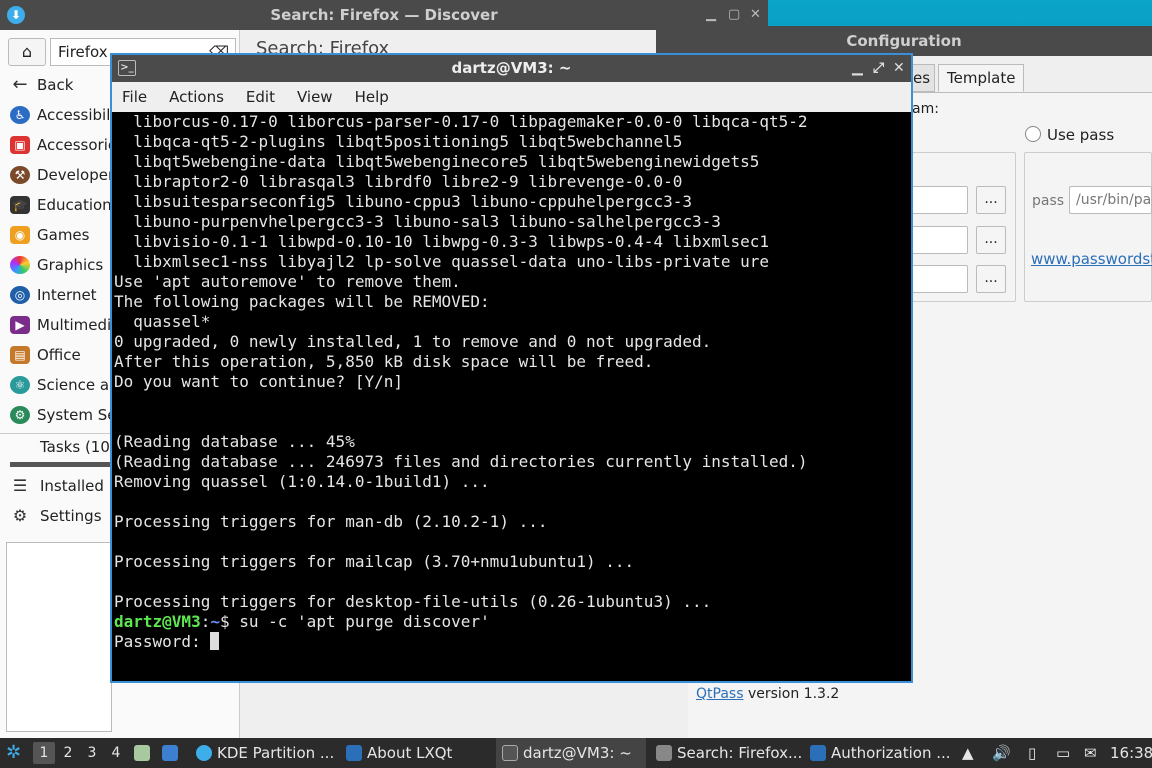 The height and width of the screenshot is (768, 1152). I want to click on accessories-icon: ▣, so click(20, 145).